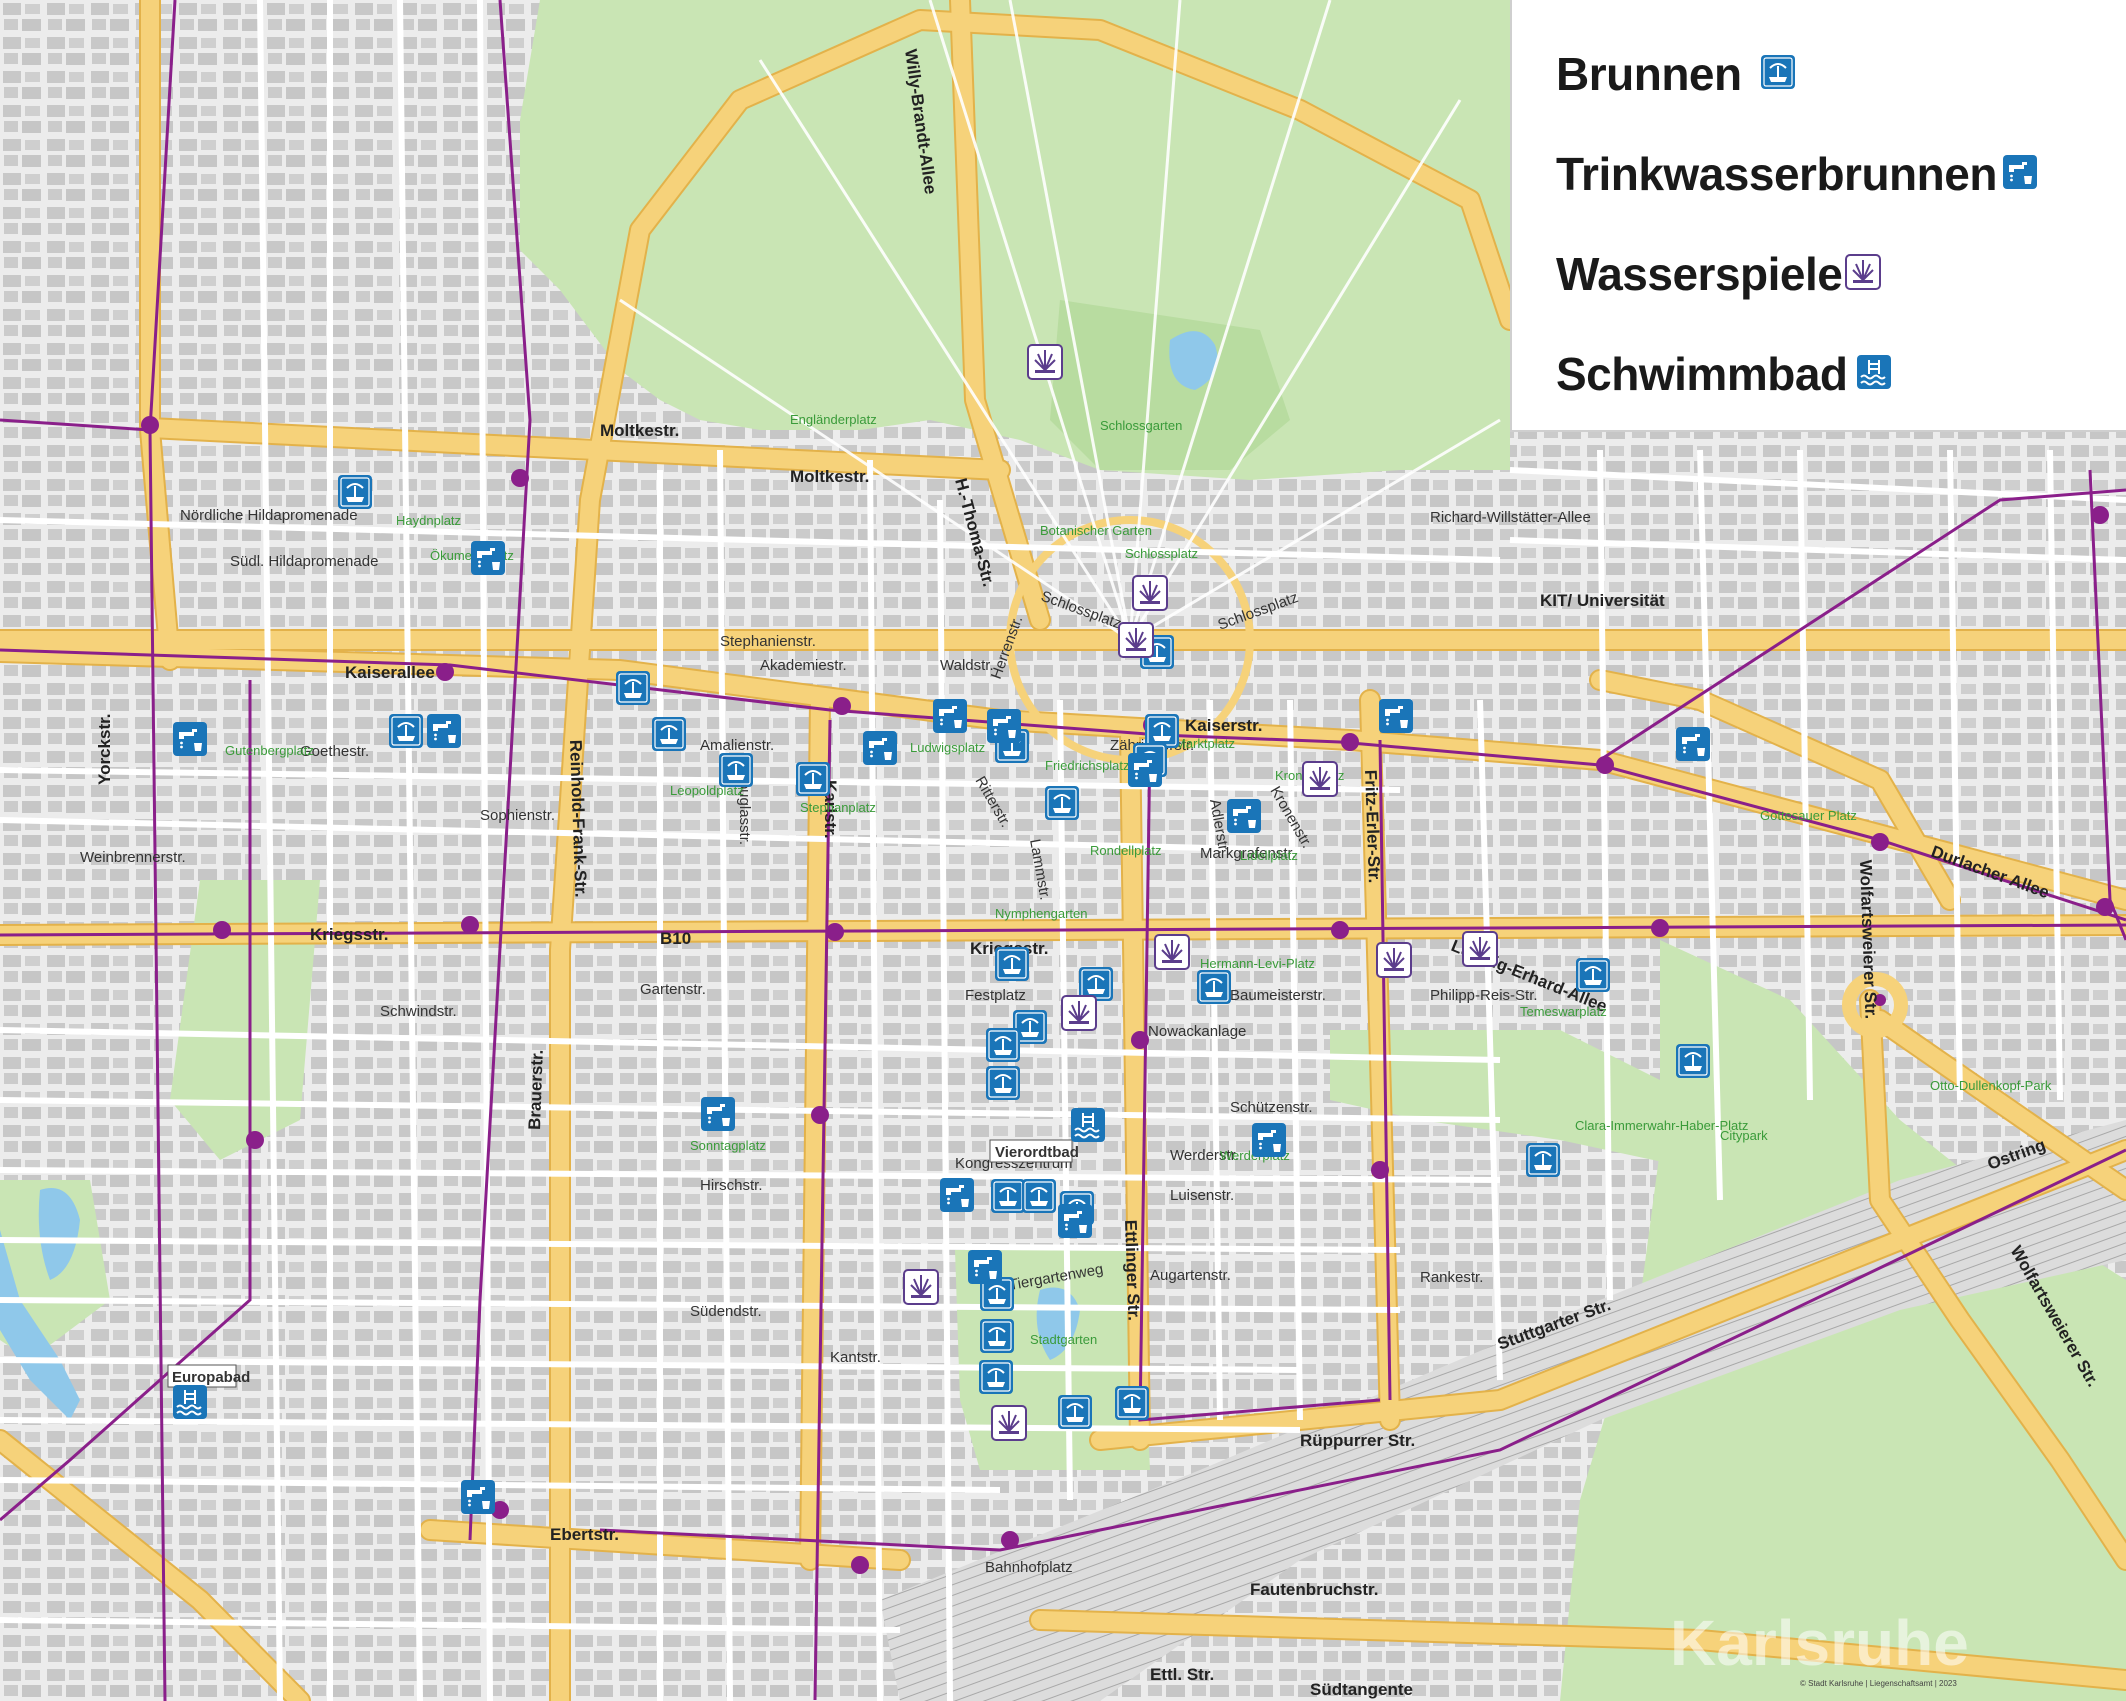 Image resolution: width=2126 pixels, height=1701 pixels. Describe the element at coordinates (673, 989) in the screenshot. I see `street-label: Gartenstr.` at that location.